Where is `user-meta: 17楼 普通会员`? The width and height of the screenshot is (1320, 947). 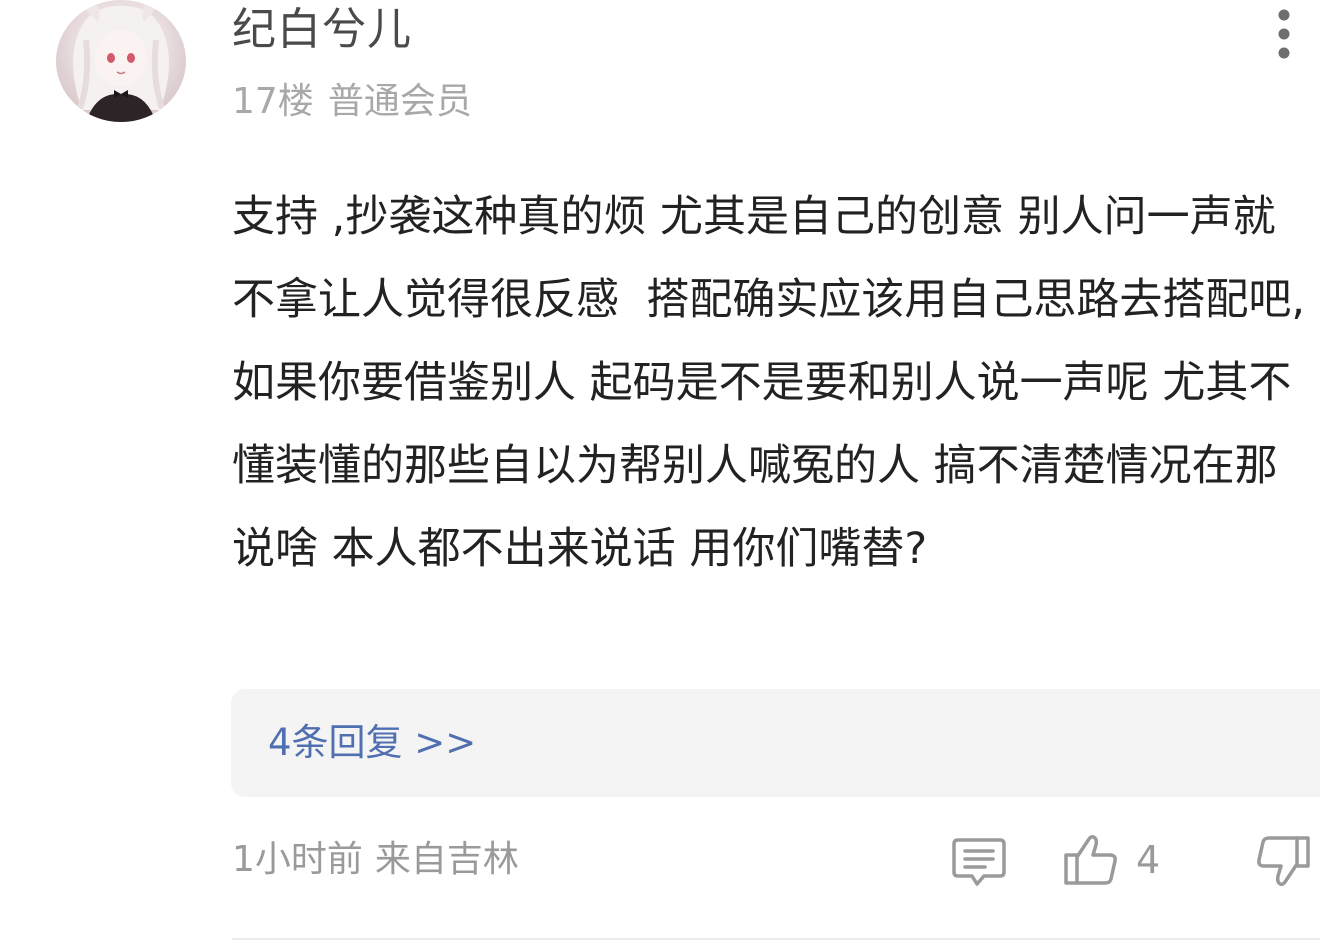
user-meta: 17楼 普通会员 is located at coordinates (352, 102).